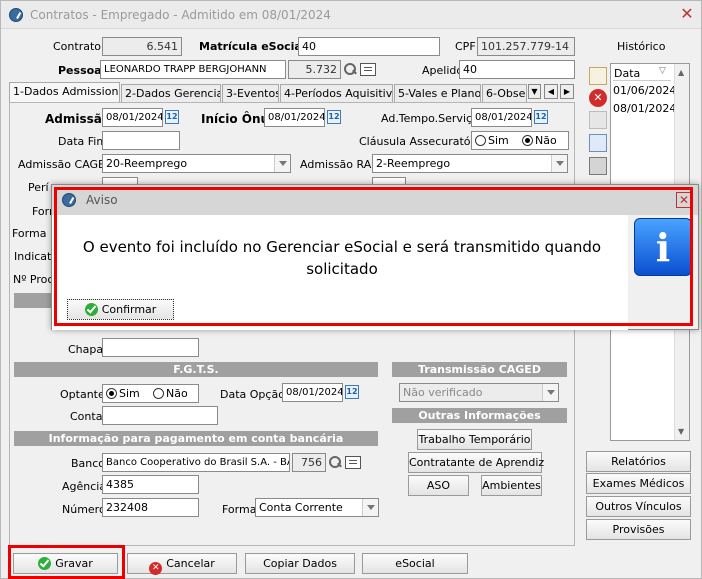 The height and width of the screenshot is (579, 702). I want to click on historico-column-label: Data, so click(627, 73).